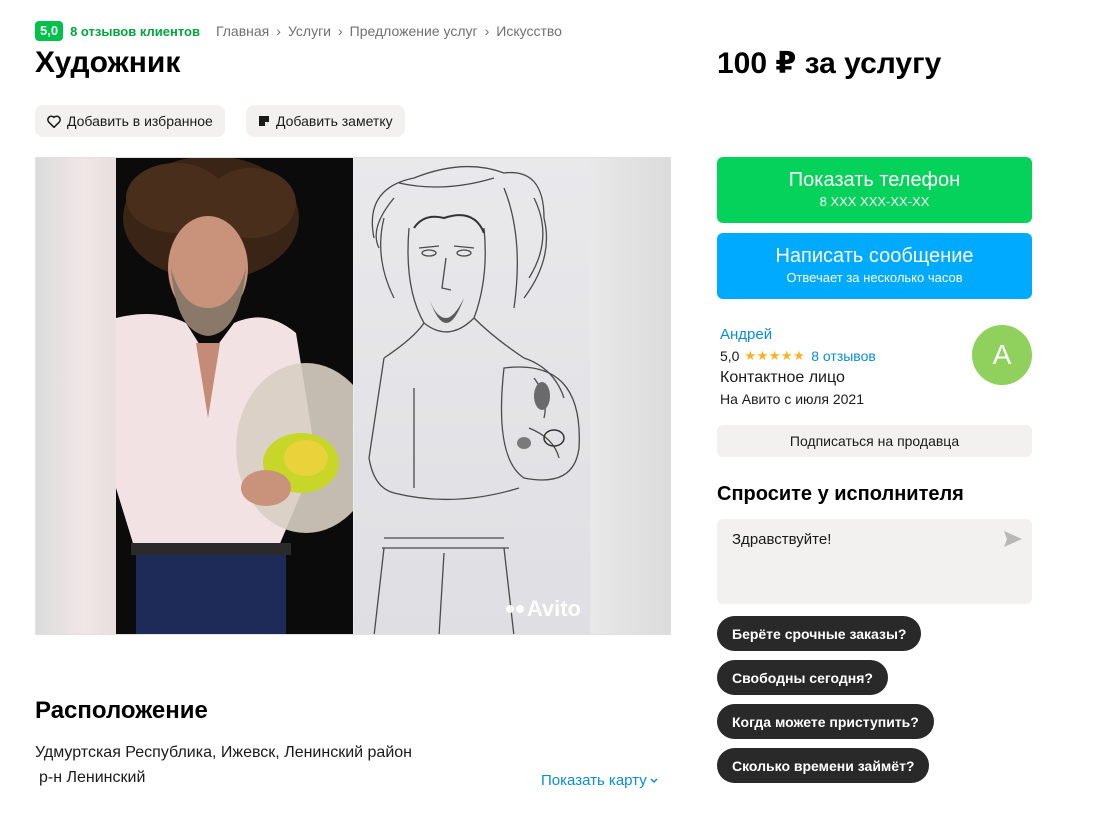  I want to click on seller-rating-value: 5,0, so click(730, 356).